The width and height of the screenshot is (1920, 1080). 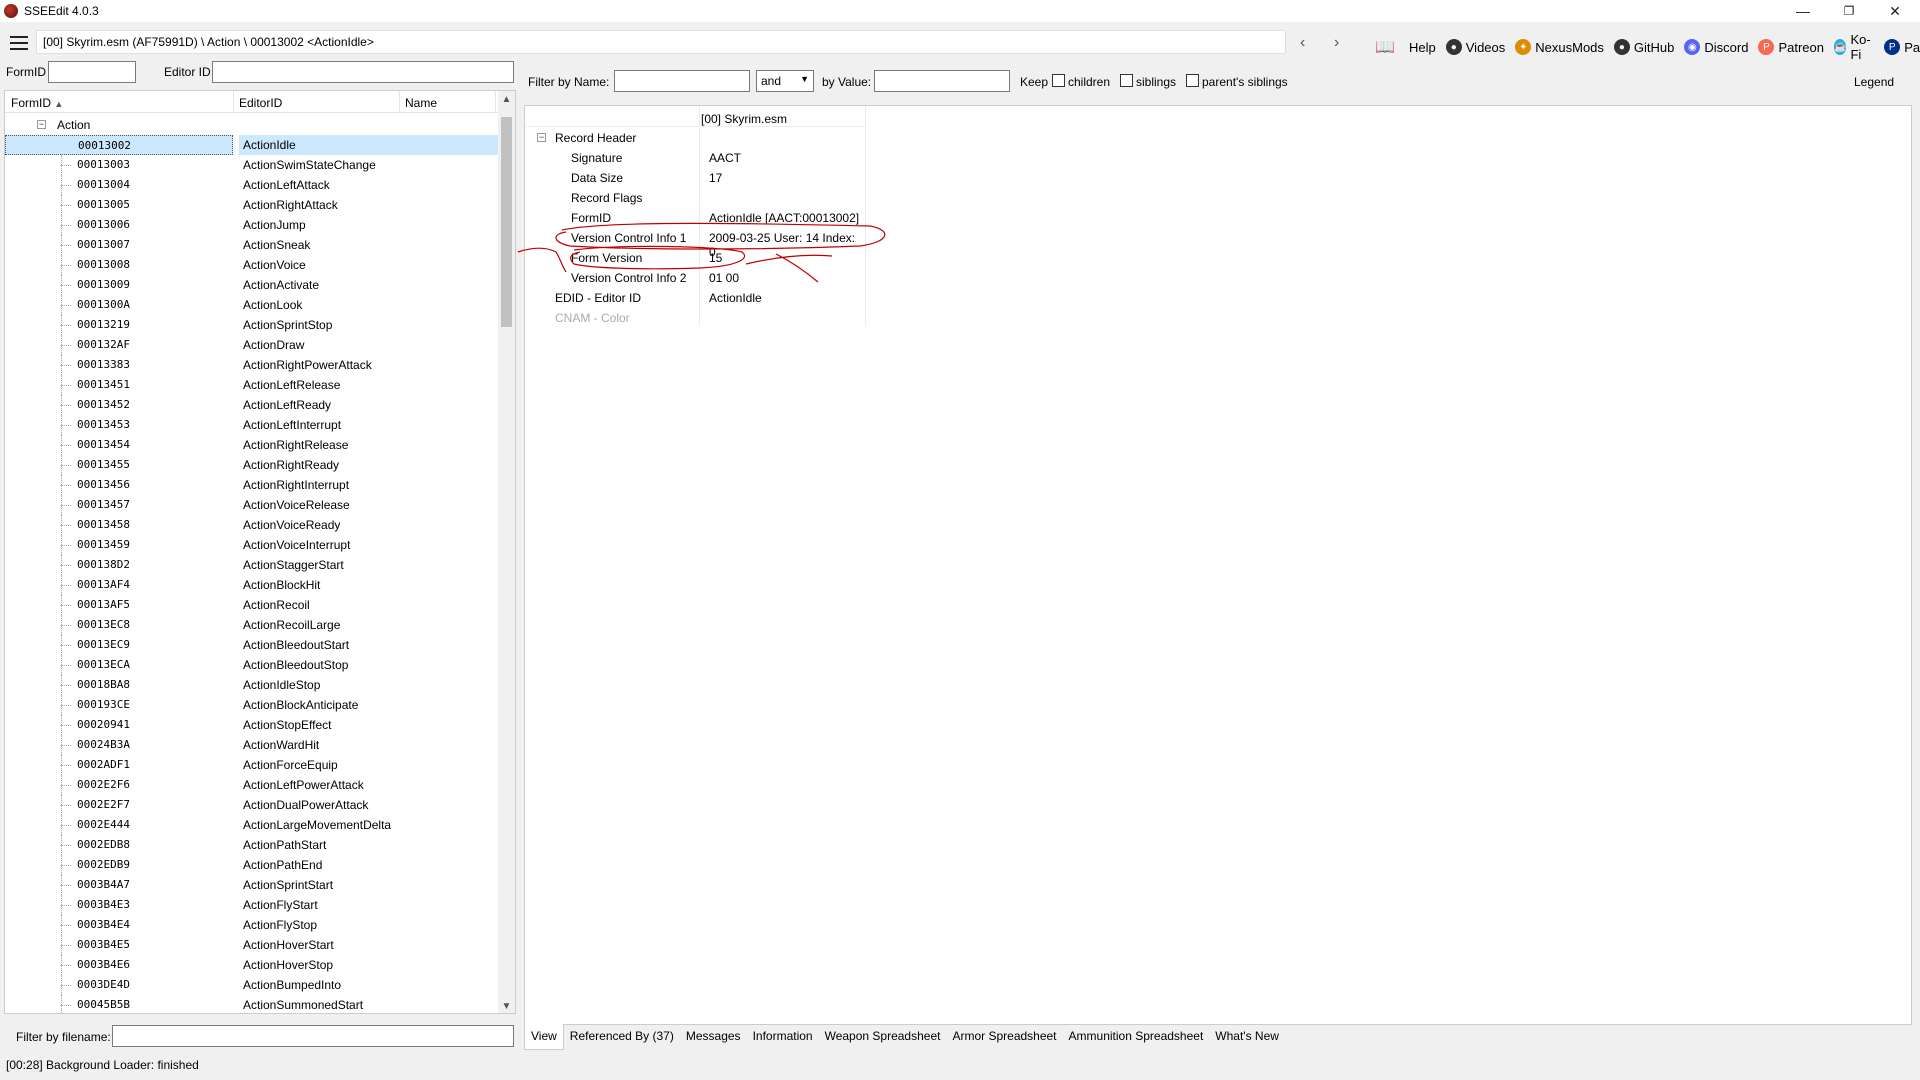 What do you see at coordinates (695, 138) in the screenshot?
I see `record-header-row: − Record Header` at bounding box center [695, 138].